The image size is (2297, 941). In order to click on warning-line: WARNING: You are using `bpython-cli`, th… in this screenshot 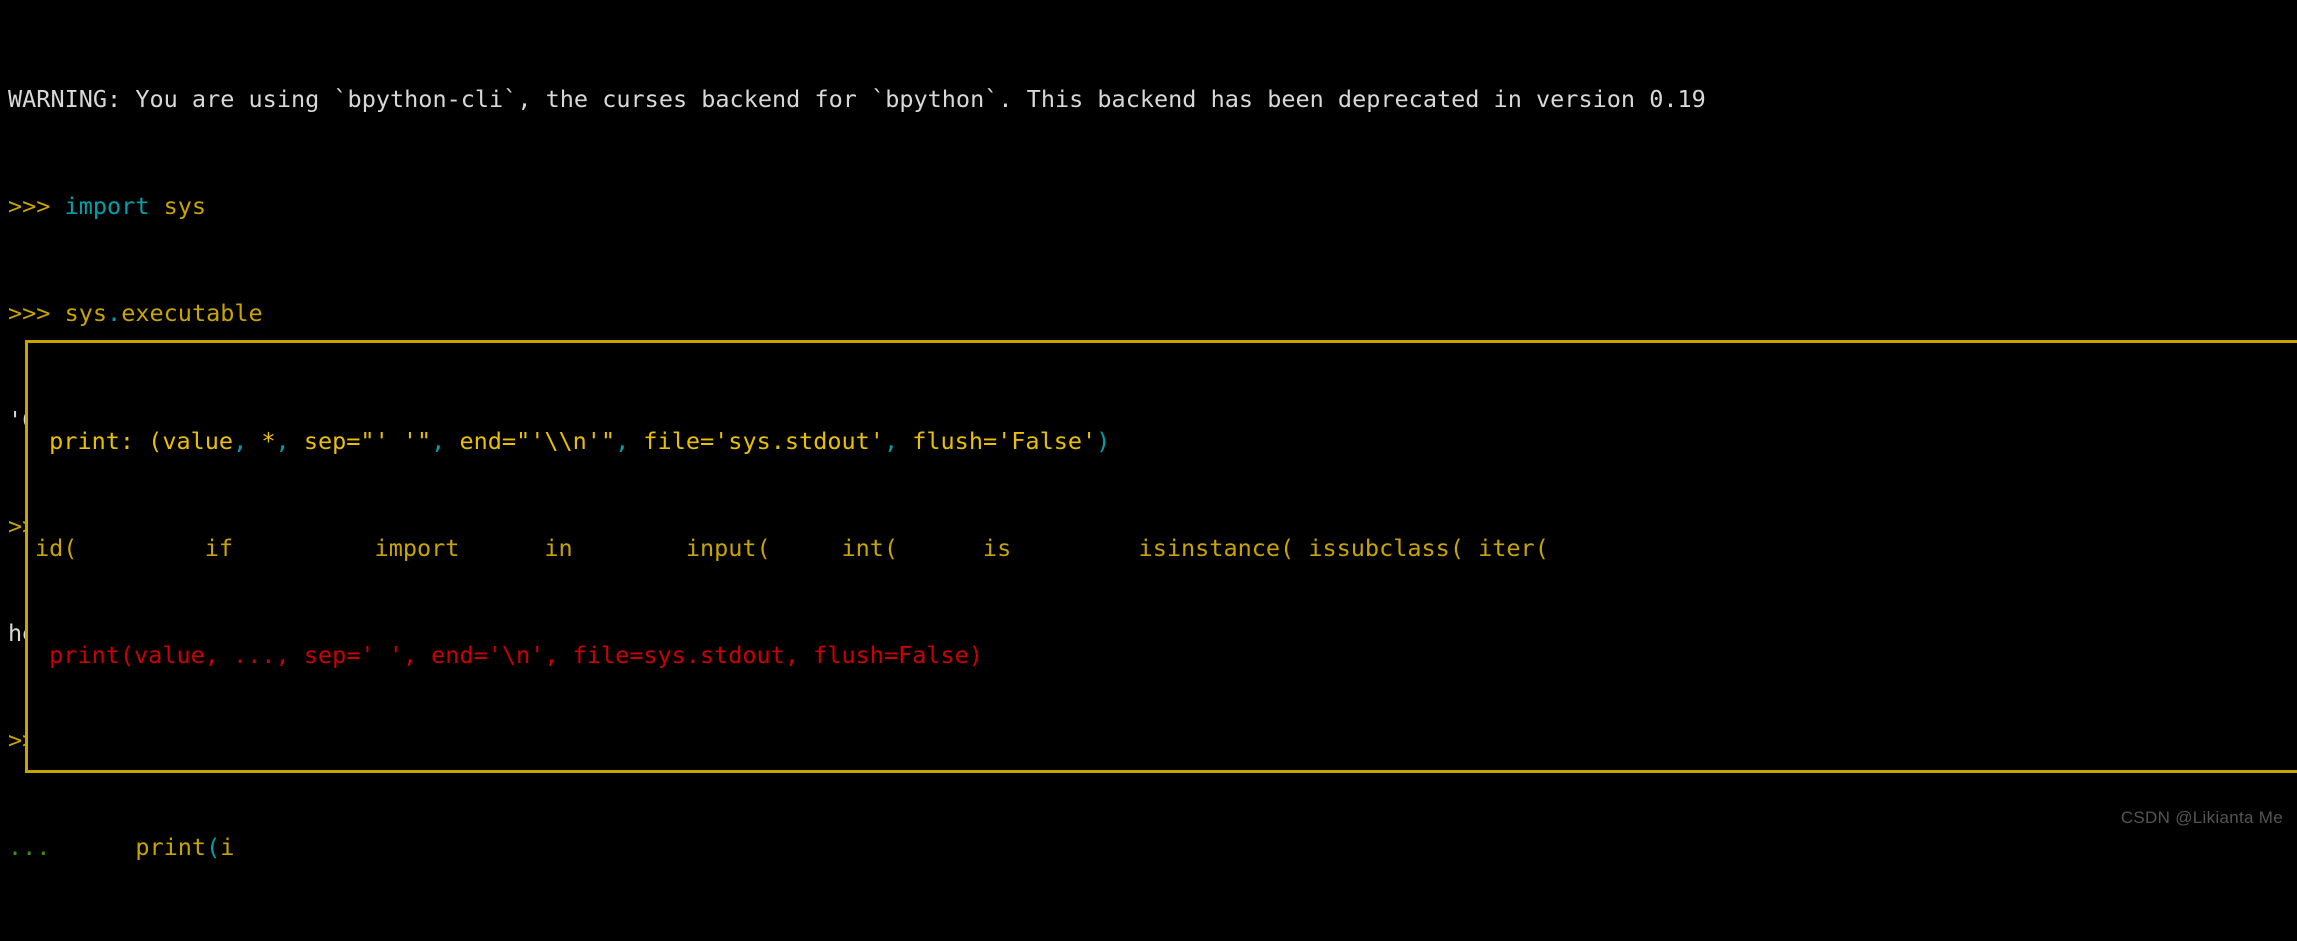, I will do `click(857, 99)`.